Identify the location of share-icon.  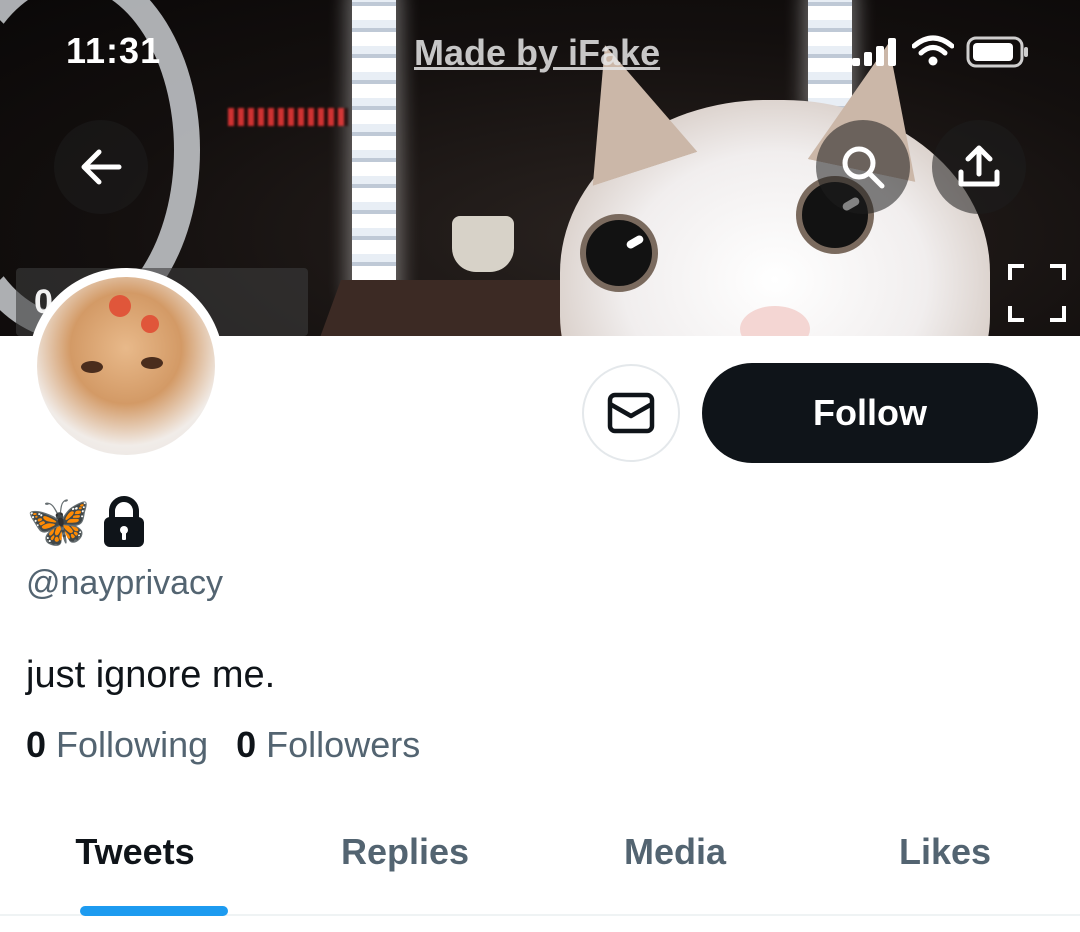
(979, 166).